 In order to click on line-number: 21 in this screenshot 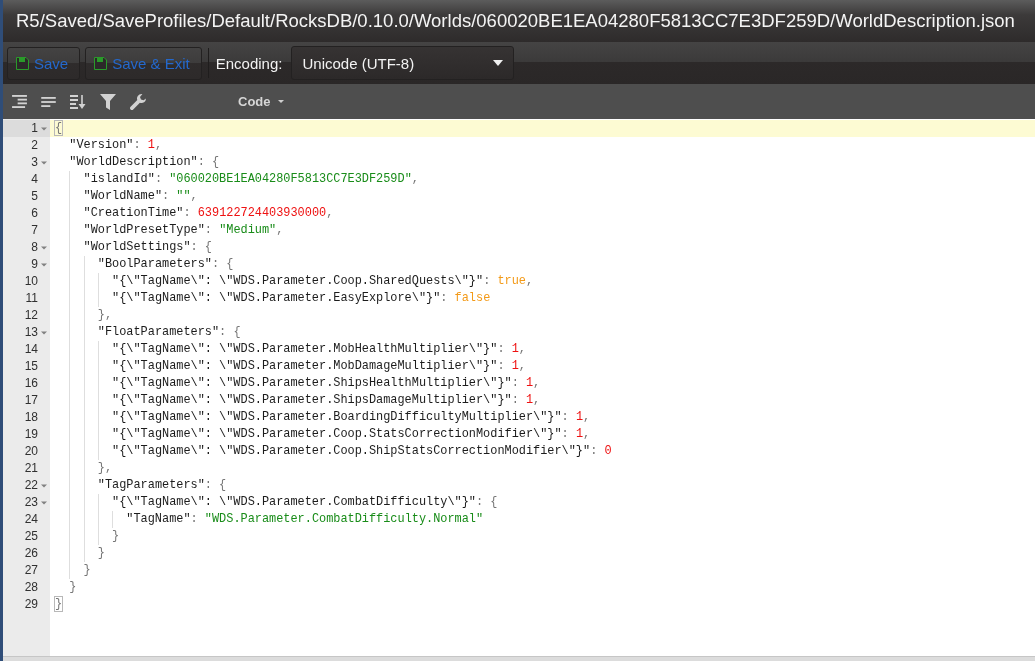, I will do `click(31, 468)`.